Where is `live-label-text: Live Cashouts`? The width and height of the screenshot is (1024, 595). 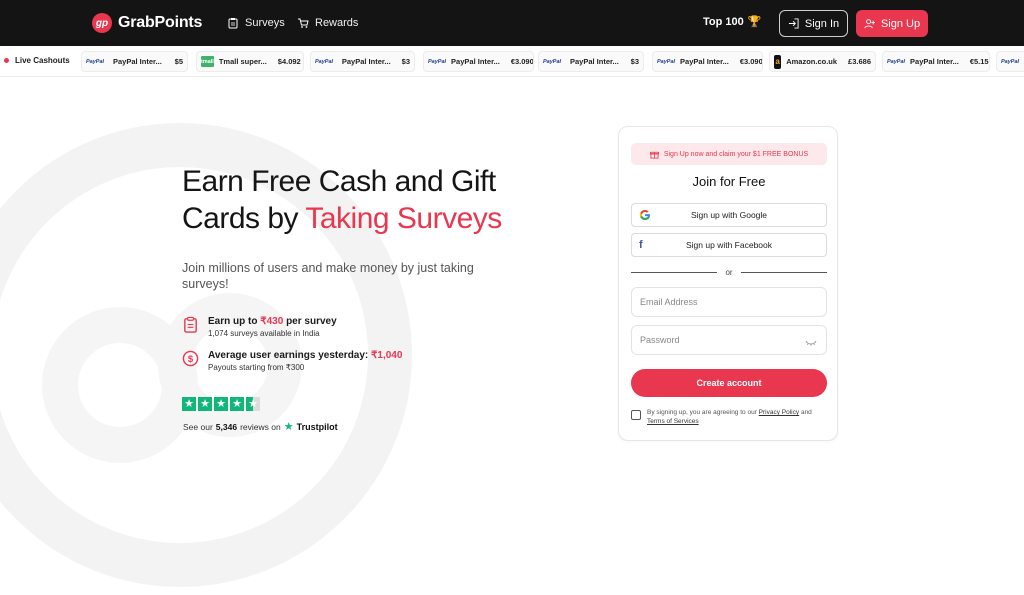
live-label-text: Live Cashouts is located at coordinates (42, 60).